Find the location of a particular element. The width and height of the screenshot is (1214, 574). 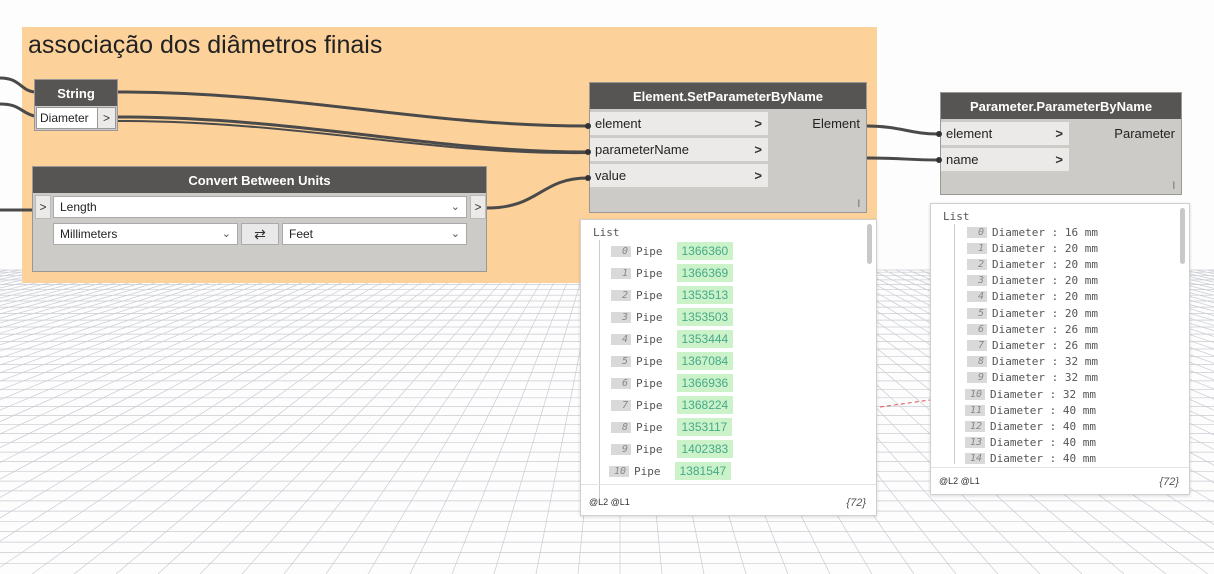

list-item: 3 Pipe 1353503 is located at coordinates (672, 317).